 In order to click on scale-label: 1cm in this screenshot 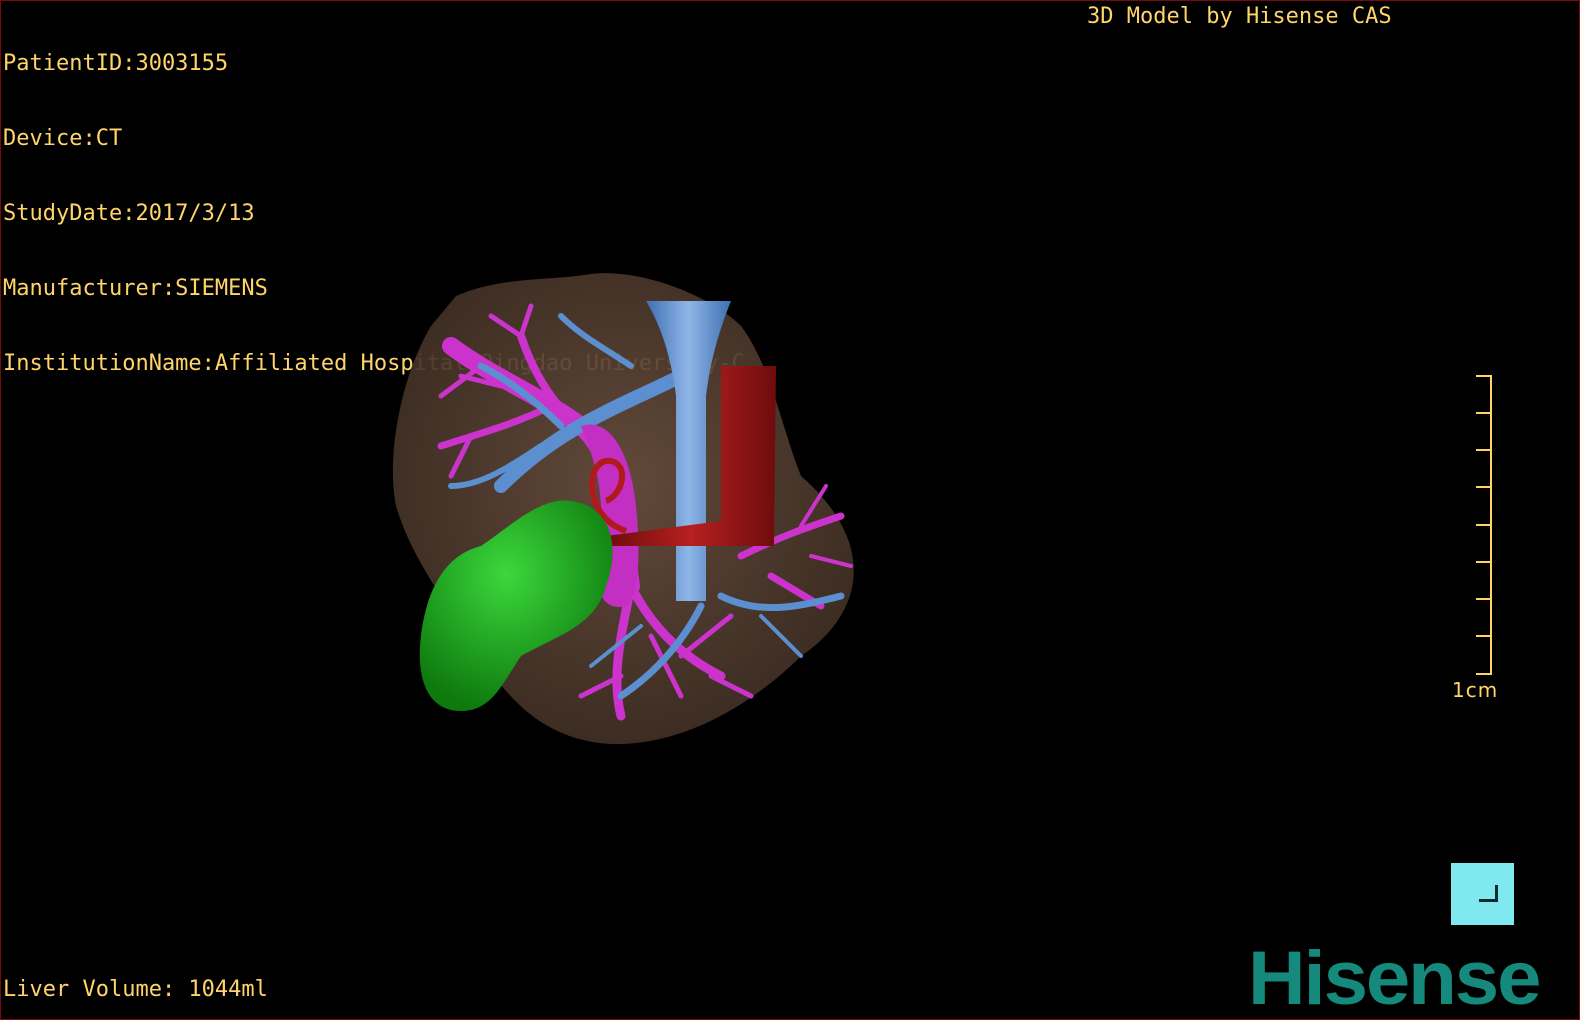, I will do `click(1475, 690)`.